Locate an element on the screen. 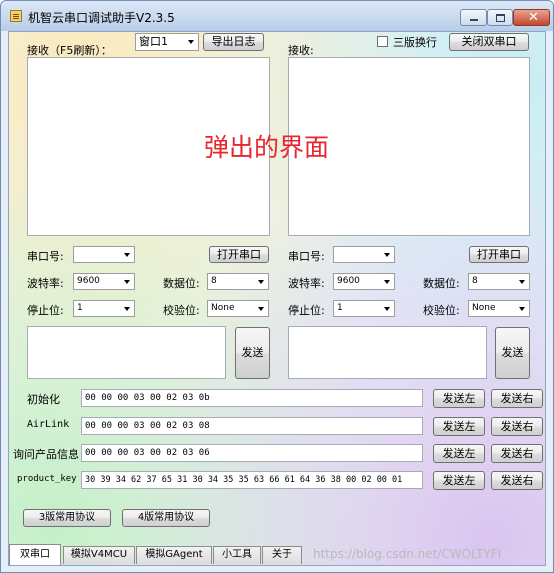 The width and height of the screenshot is (554, 573). left-stopbits-value: 1 is located at coordinates (80, 308).